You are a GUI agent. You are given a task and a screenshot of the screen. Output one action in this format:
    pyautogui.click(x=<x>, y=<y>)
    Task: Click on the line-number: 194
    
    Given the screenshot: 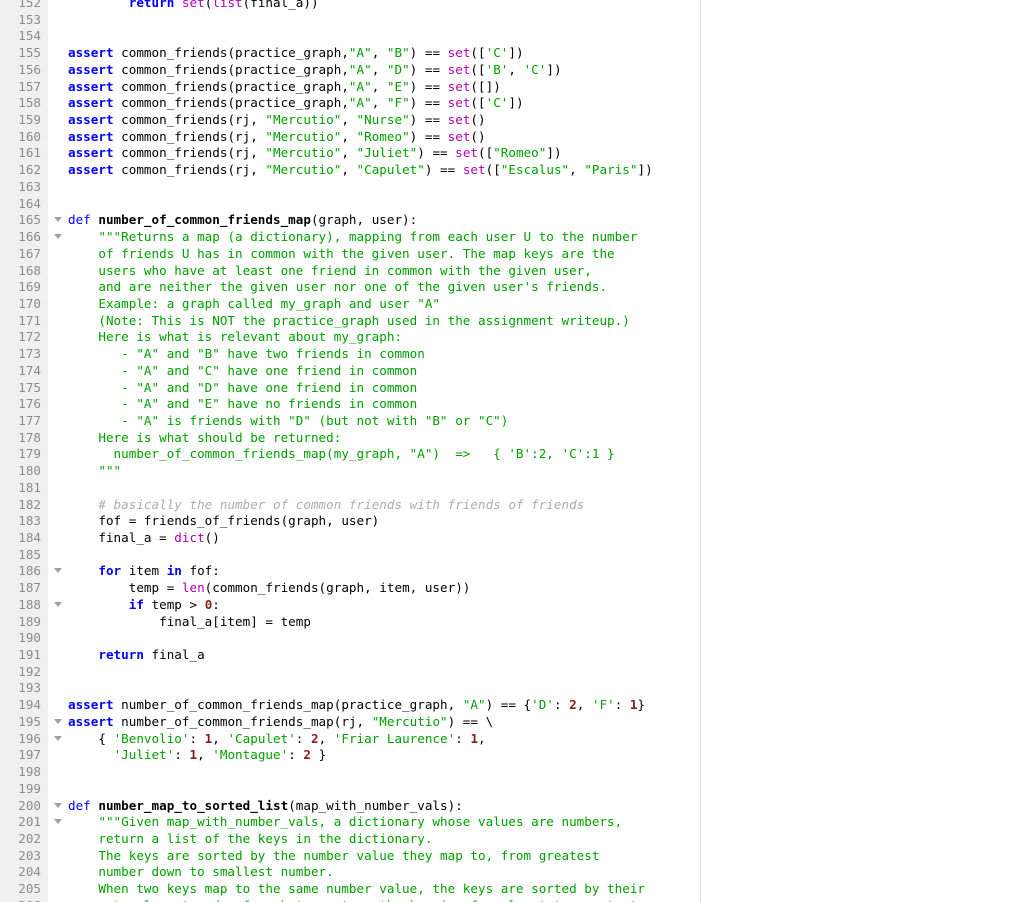 What is the action you would take?
    pyautogui.click(x=29, y=705)
    